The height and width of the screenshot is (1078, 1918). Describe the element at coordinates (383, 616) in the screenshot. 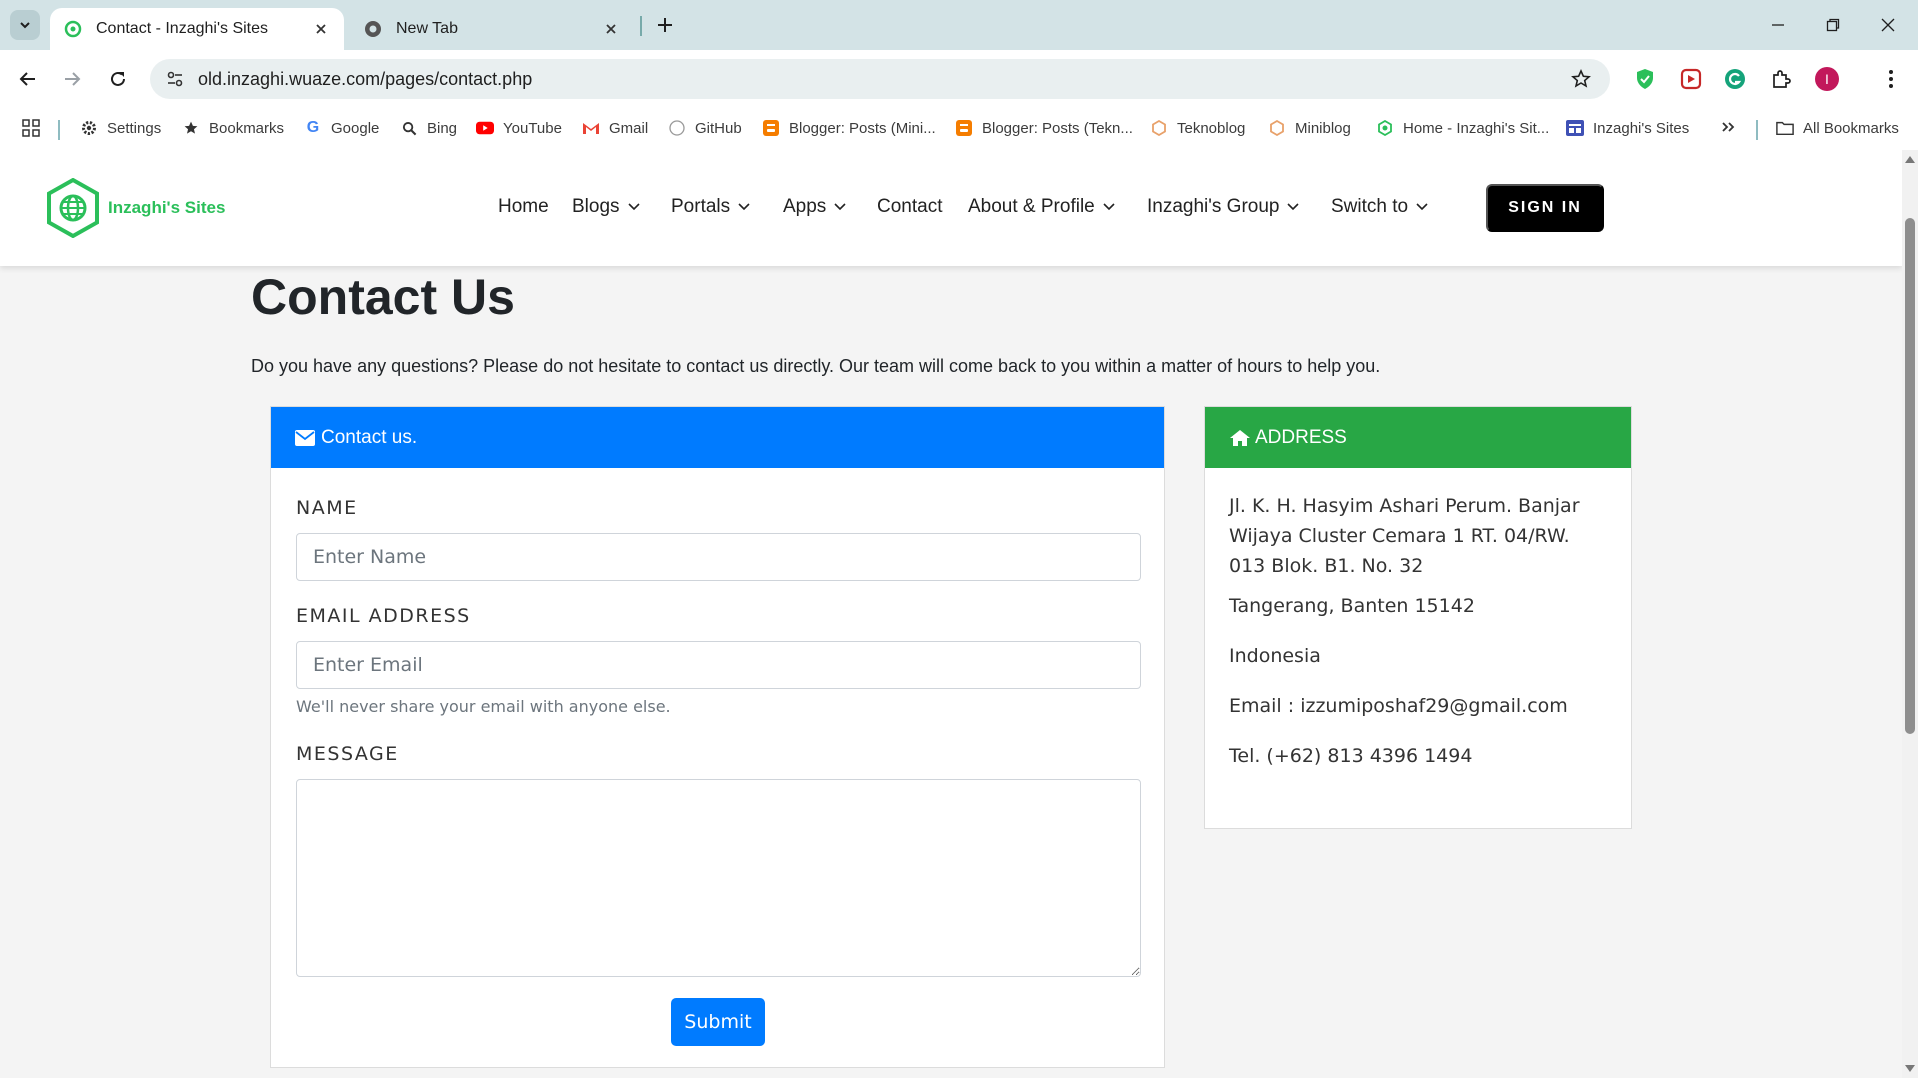

I see `email-label: EMAIL ADDRESS` at that location.